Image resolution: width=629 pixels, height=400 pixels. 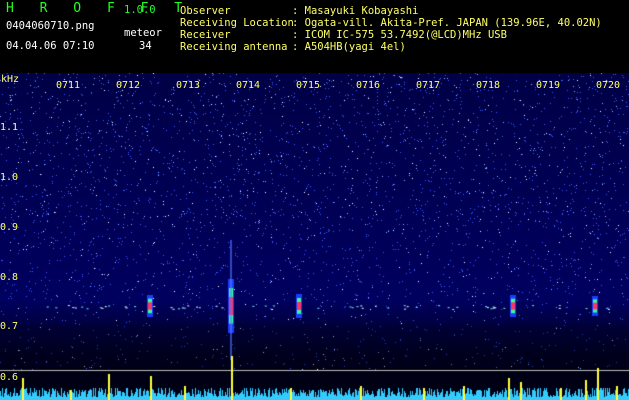 I want to click on info-key-antenna: Receiving antenna, so click(x=234, y=47).